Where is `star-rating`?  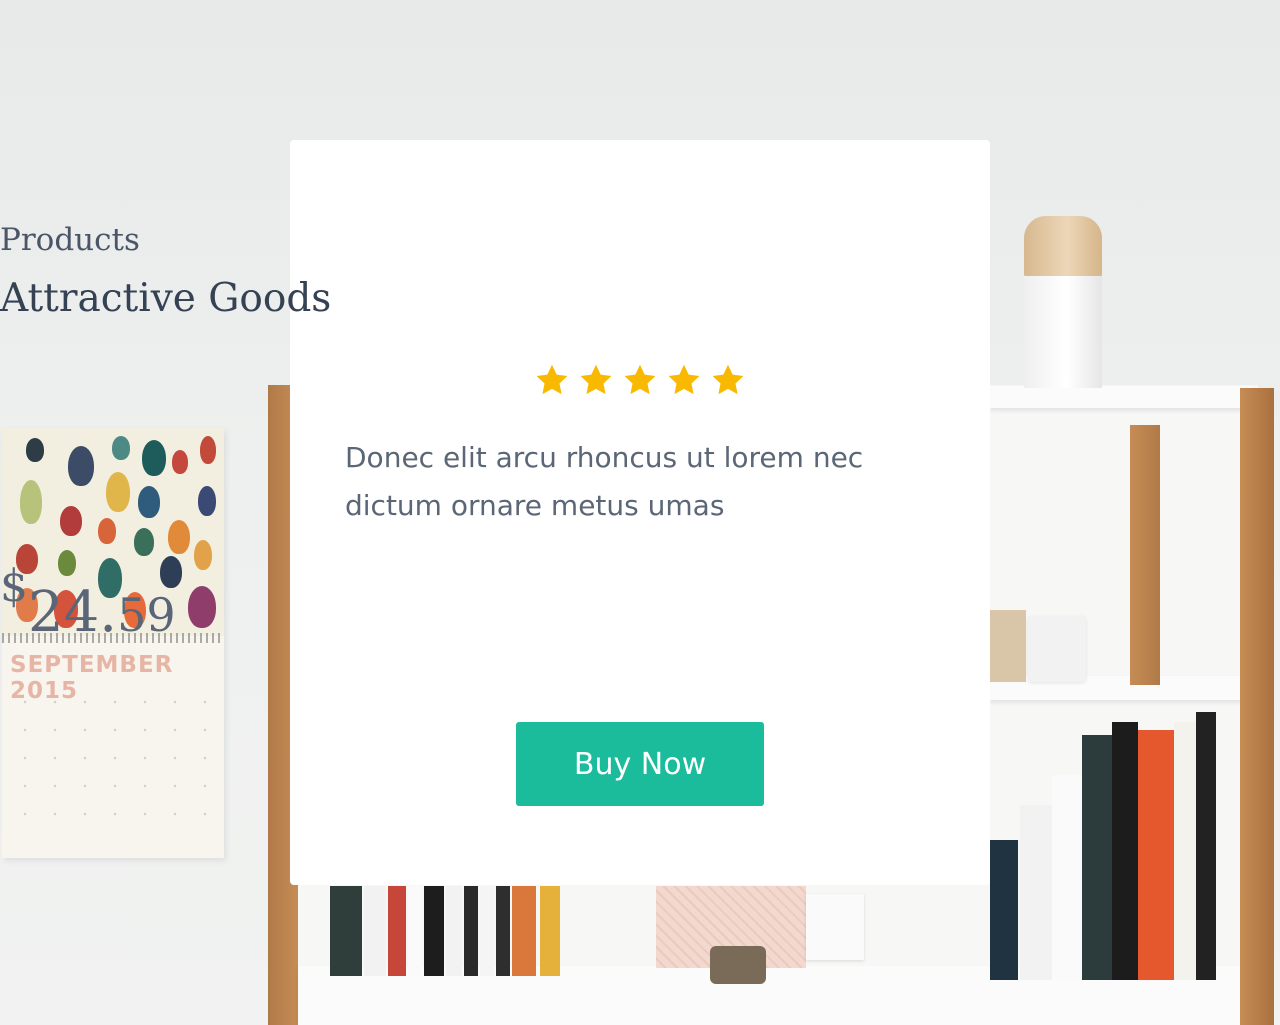 star-rating is located at coordinates (640, 380).